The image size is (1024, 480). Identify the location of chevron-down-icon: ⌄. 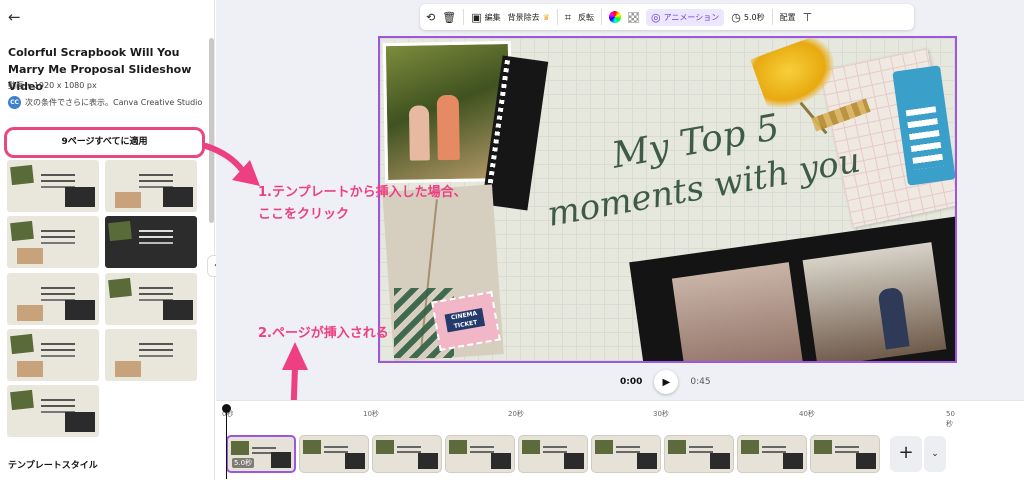
(935, 454).